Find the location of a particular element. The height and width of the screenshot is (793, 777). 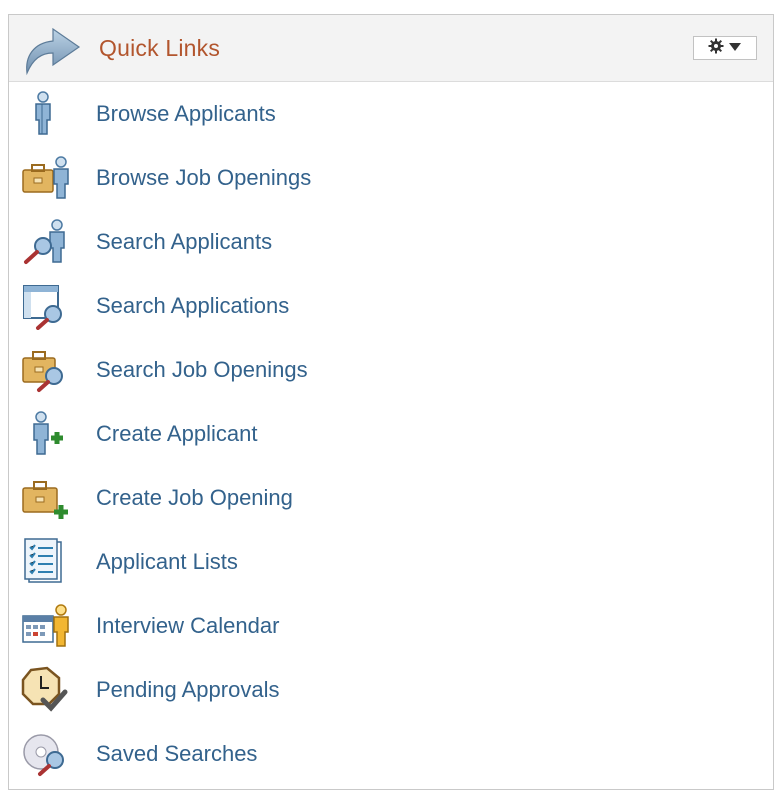

link-browse-applicants: Browse Applicants is located at coordinates (391, 114).